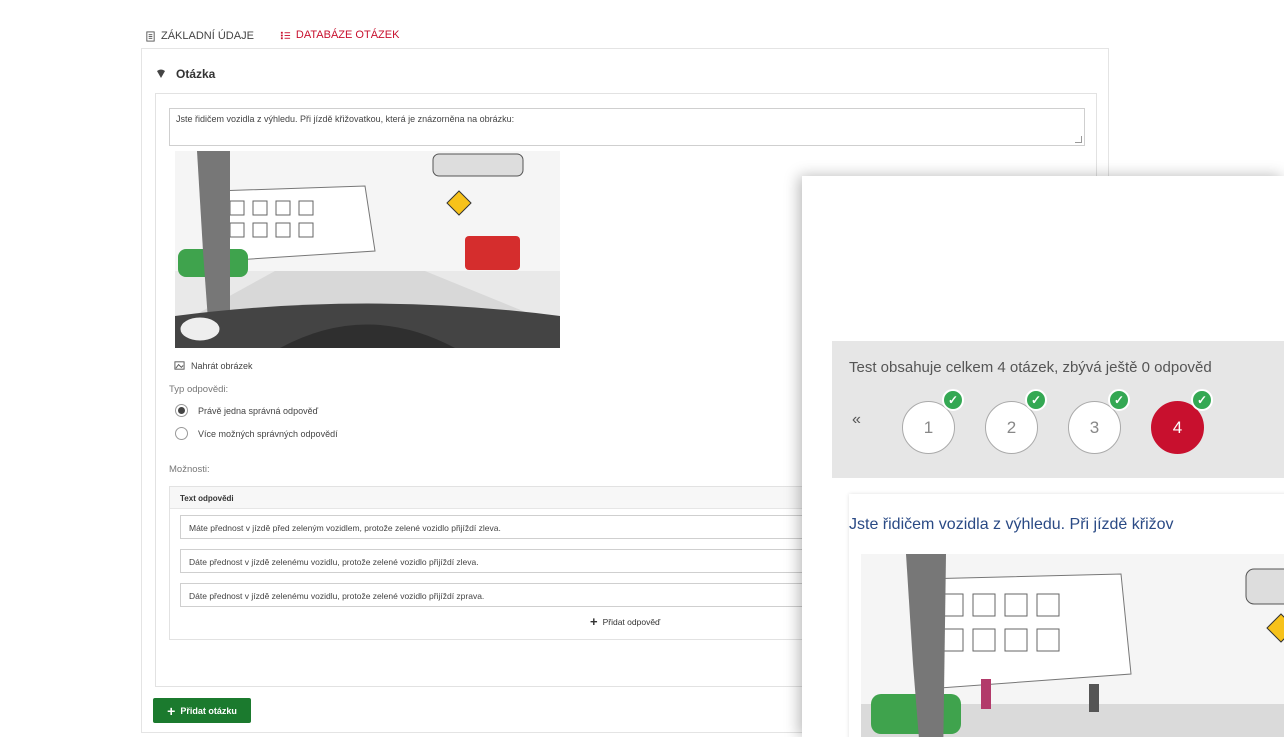 The width and height of the screenshot is (1284, 737). What do you see at coordinates (272, 36) in the screenshot?
I see `tab-bar: ZÁKLADNÍ ÚDAJE DATABÁZE OTÁZEK` at bounding box center [272, 36].